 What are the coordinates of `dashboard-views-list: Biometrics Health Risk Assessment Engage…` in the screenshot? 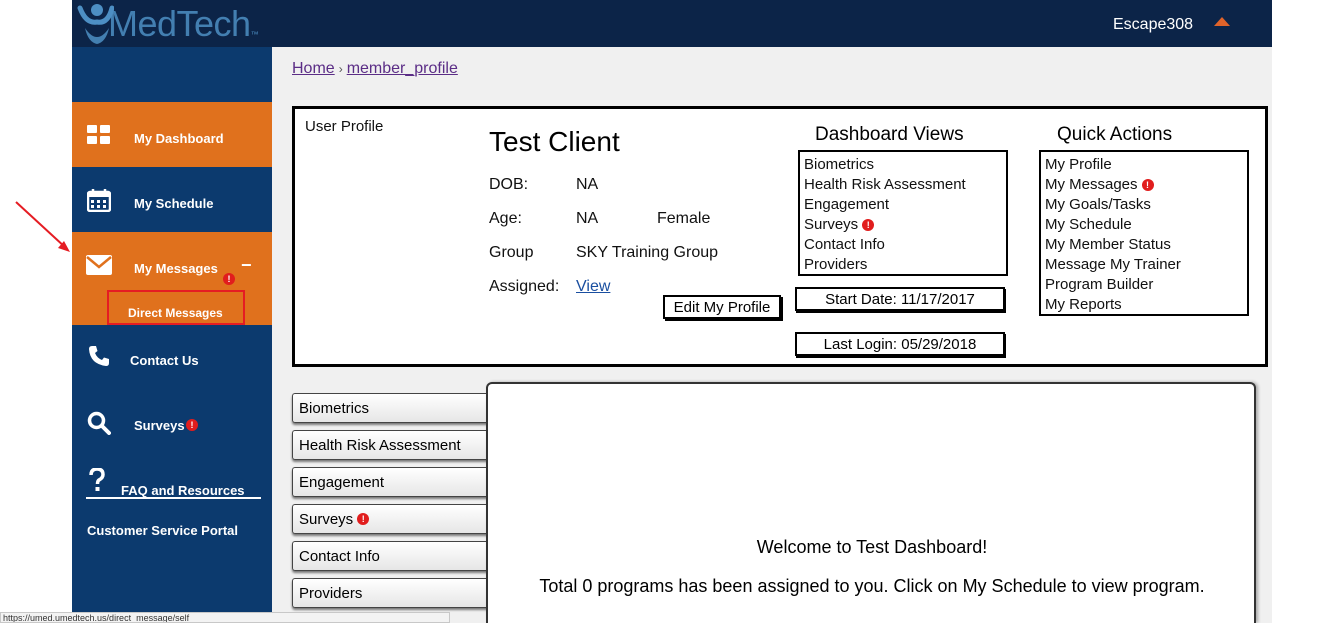 It's located at (903, 213).